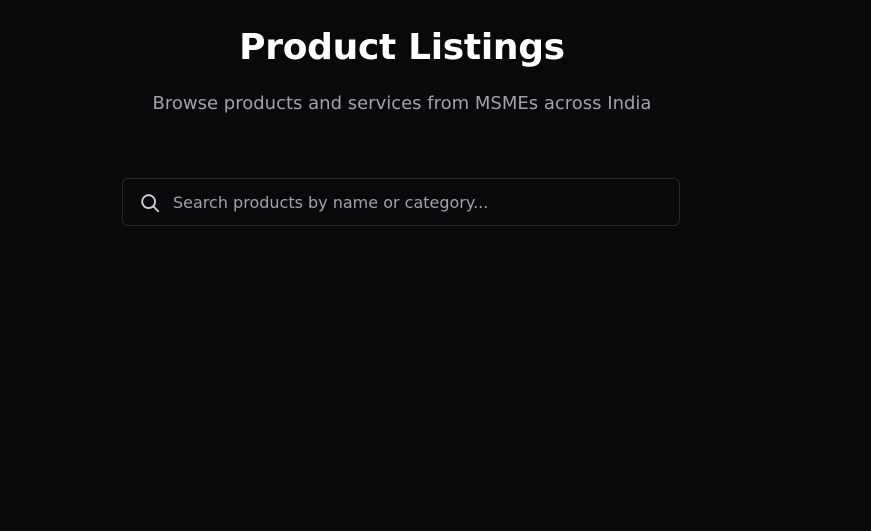  What do you see at coordinates (421, 202) in the screenshot?
I see `search-input` at bounding box center [421, 202].